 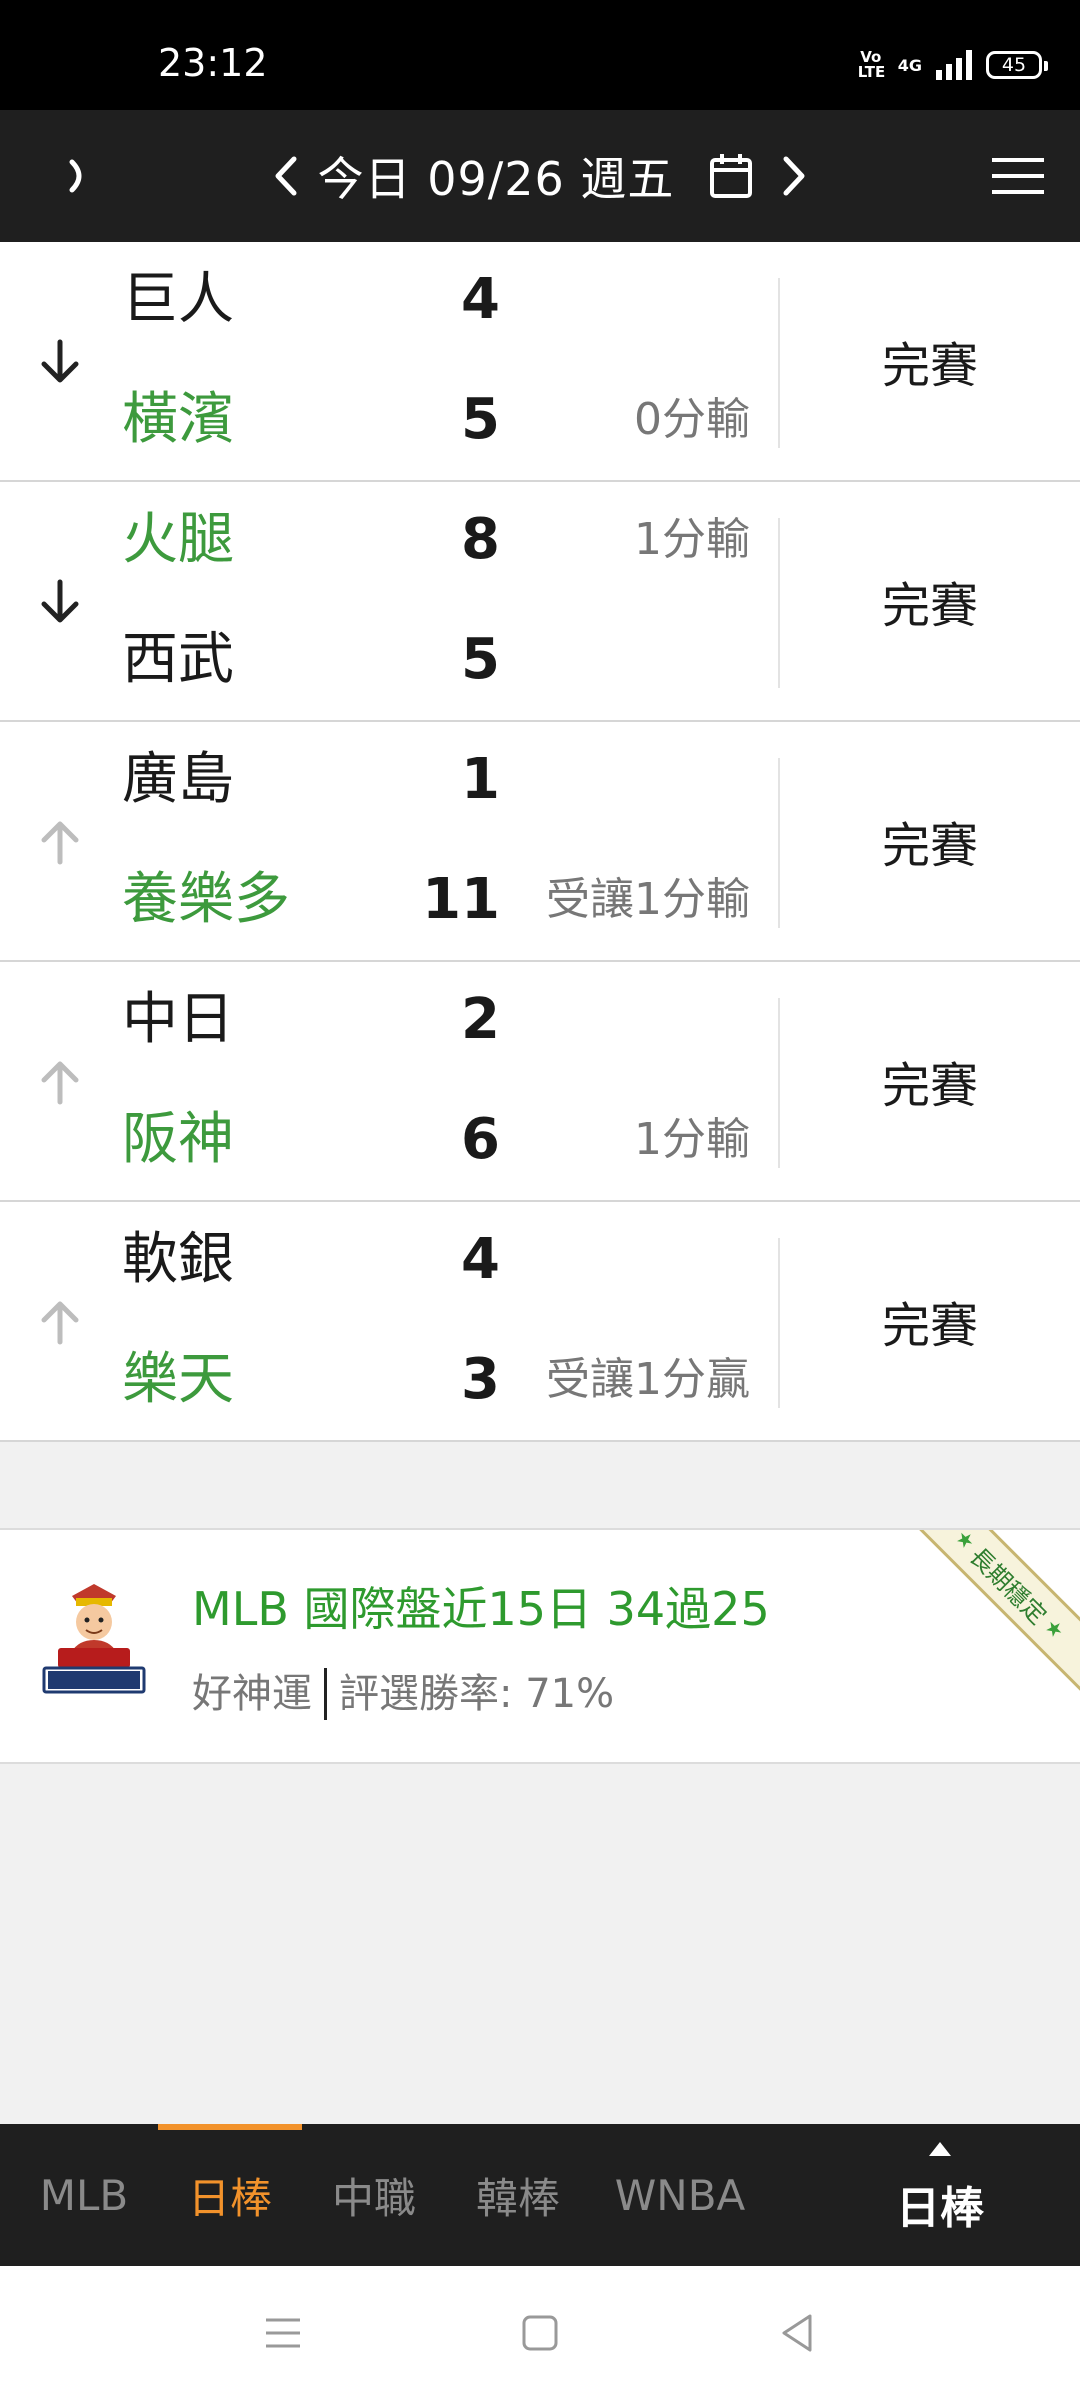 I want to click on date-navigator: 今日 09/26 週五, so click(x=540, y=176).